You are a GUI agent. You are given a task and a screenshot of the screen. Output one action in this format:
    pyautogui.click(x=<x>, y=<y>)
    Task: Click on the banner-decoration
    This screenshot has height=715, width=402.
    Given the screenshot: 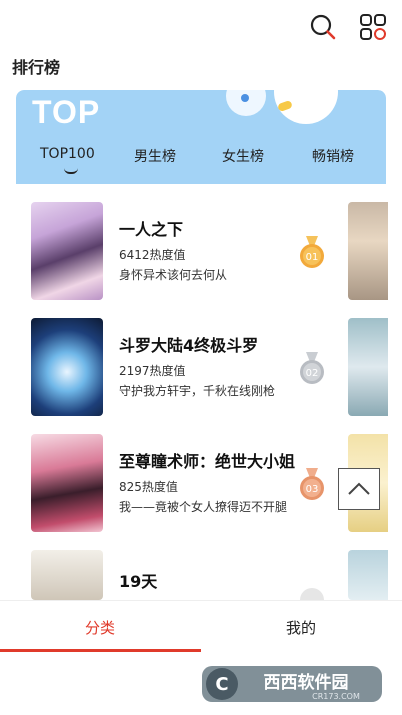 What is the action you would take?
    pyautogui.click(x=245, y=98)
    